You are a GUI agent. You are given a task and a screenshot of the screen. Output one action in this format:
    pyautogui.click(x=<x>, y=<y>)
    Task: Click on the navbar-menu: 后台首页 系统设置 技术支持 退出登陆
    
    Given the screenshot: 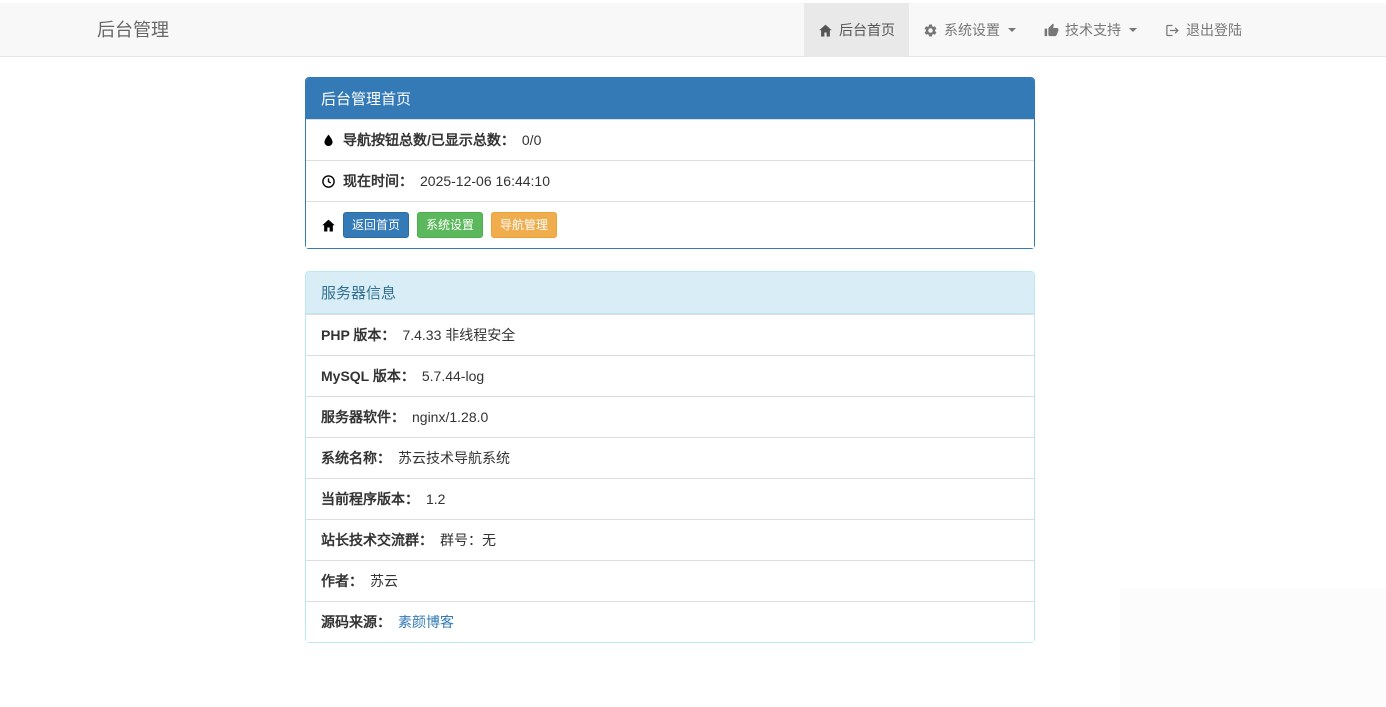 What is the action you would take?
    pyautogui.click(x=1030, y=30)
    